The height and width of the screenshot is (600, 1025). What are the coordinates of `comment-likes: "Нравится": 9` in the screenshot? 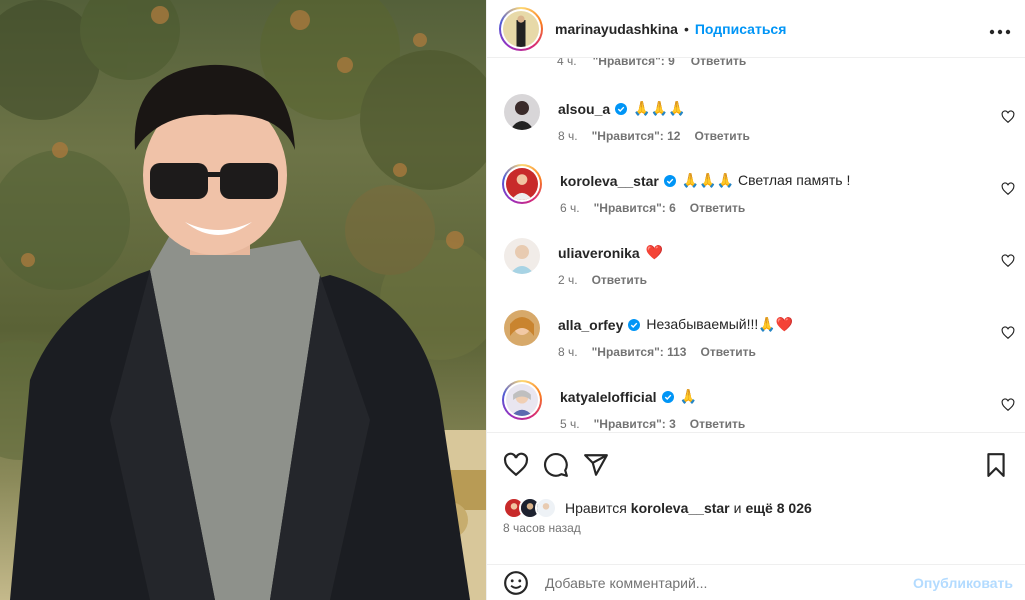 It's located at (634, 63).